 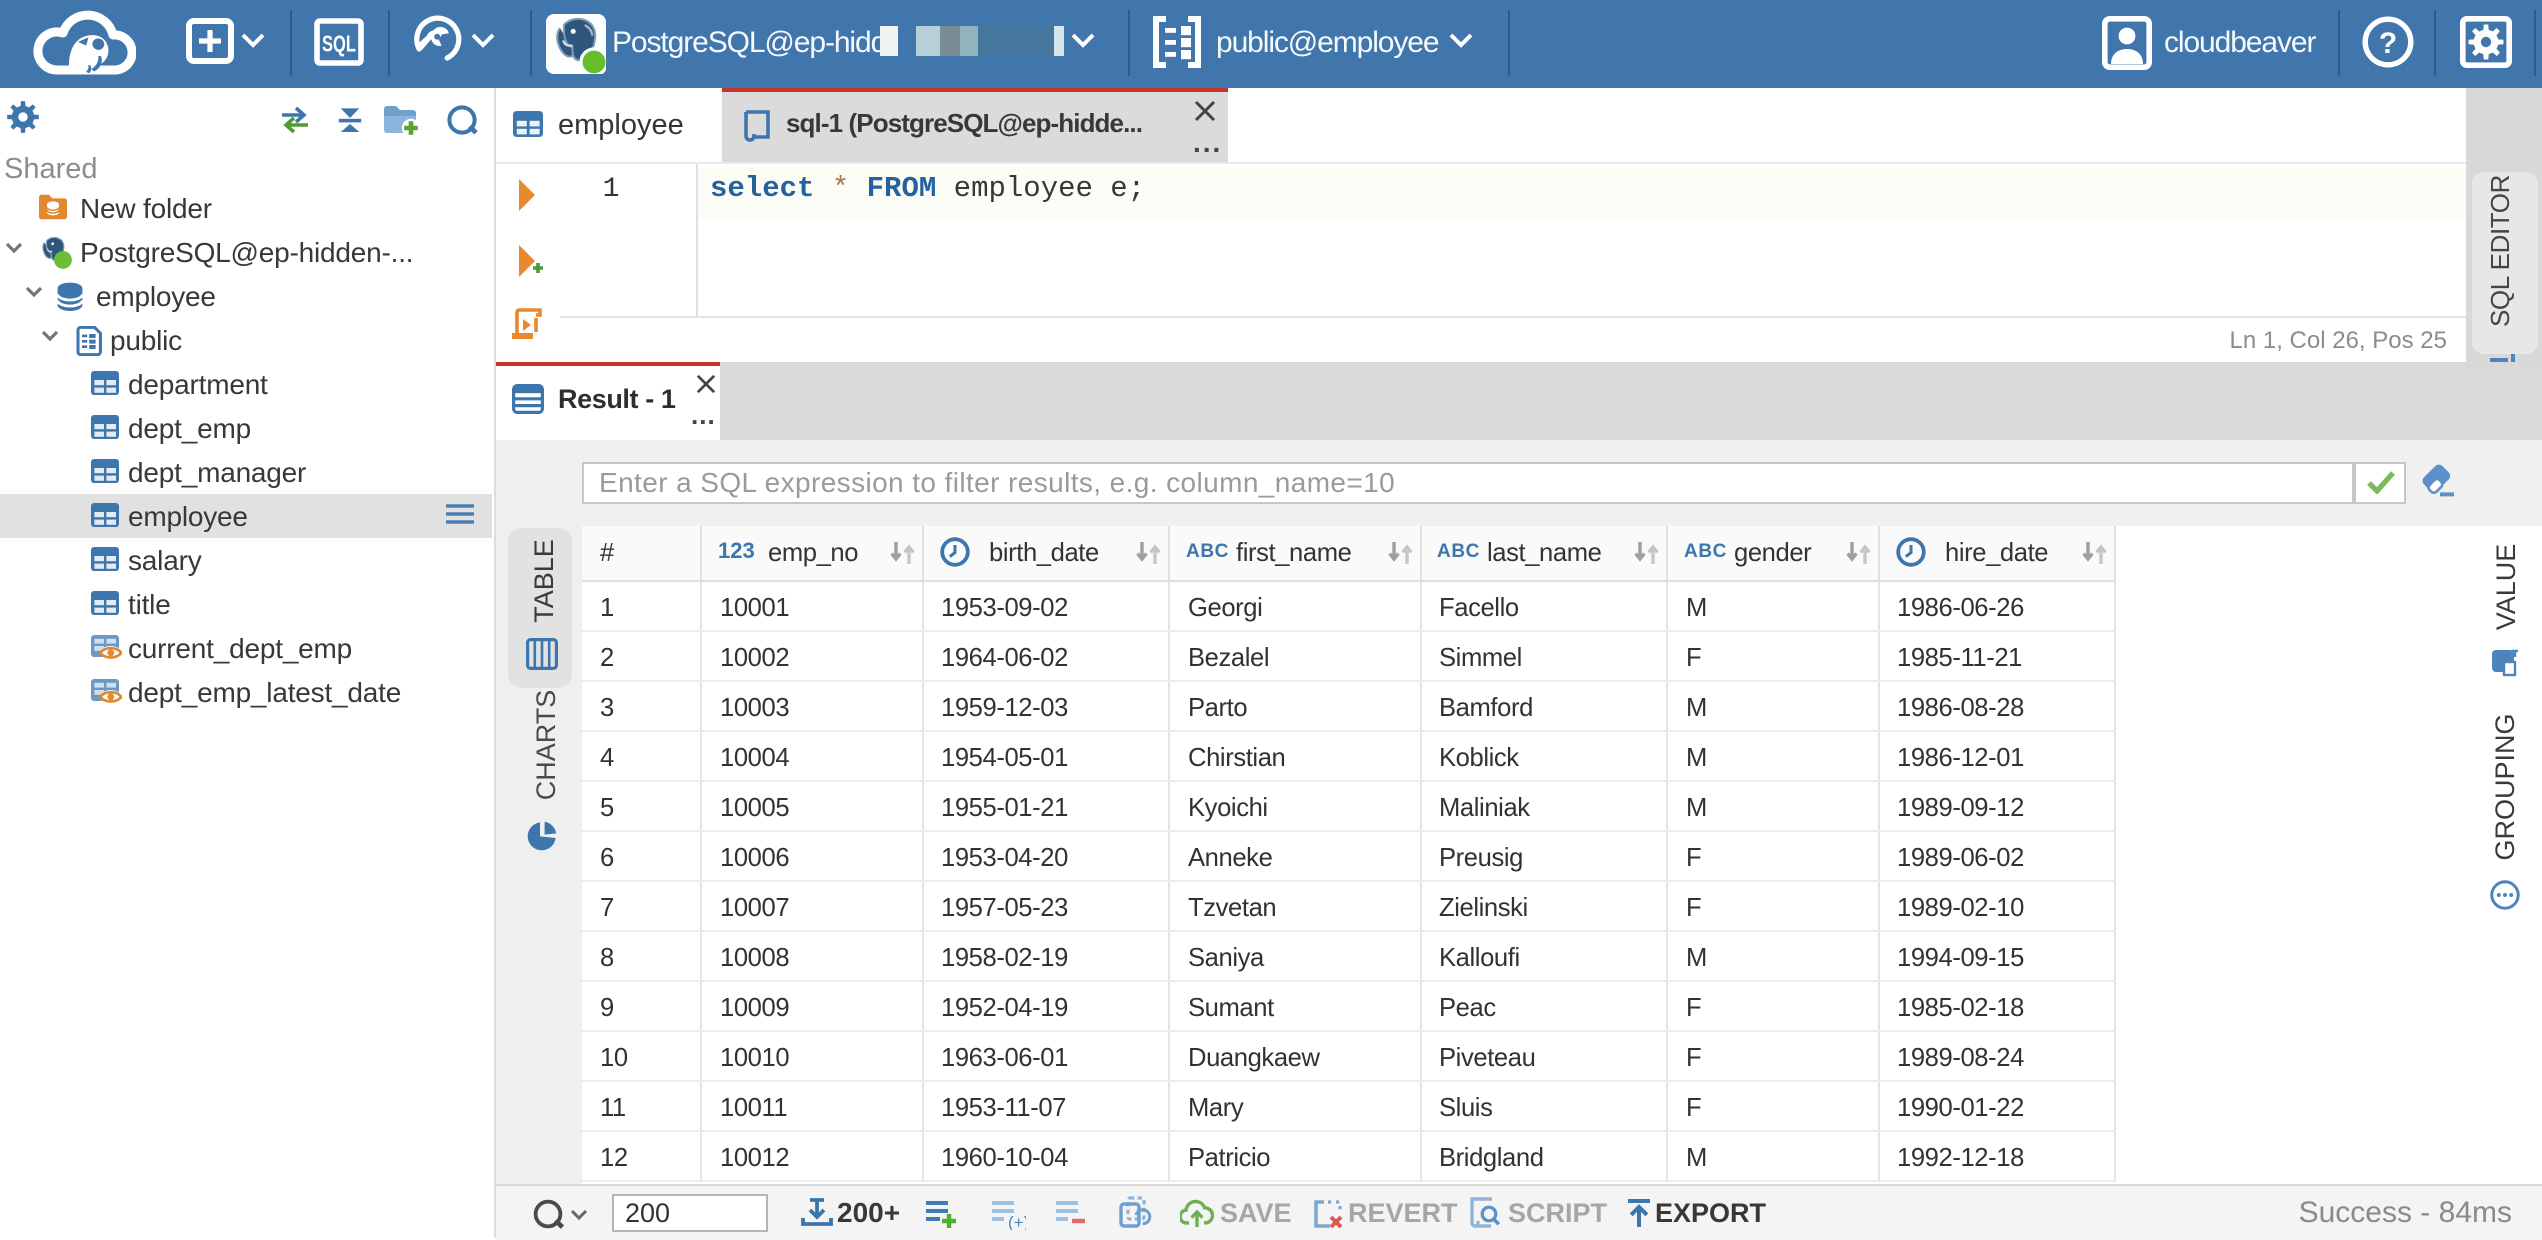 What do you see at coordinates (339, 43) in the screenshot?
I see `svg-text: SQL` at bounding box center [339, 43].